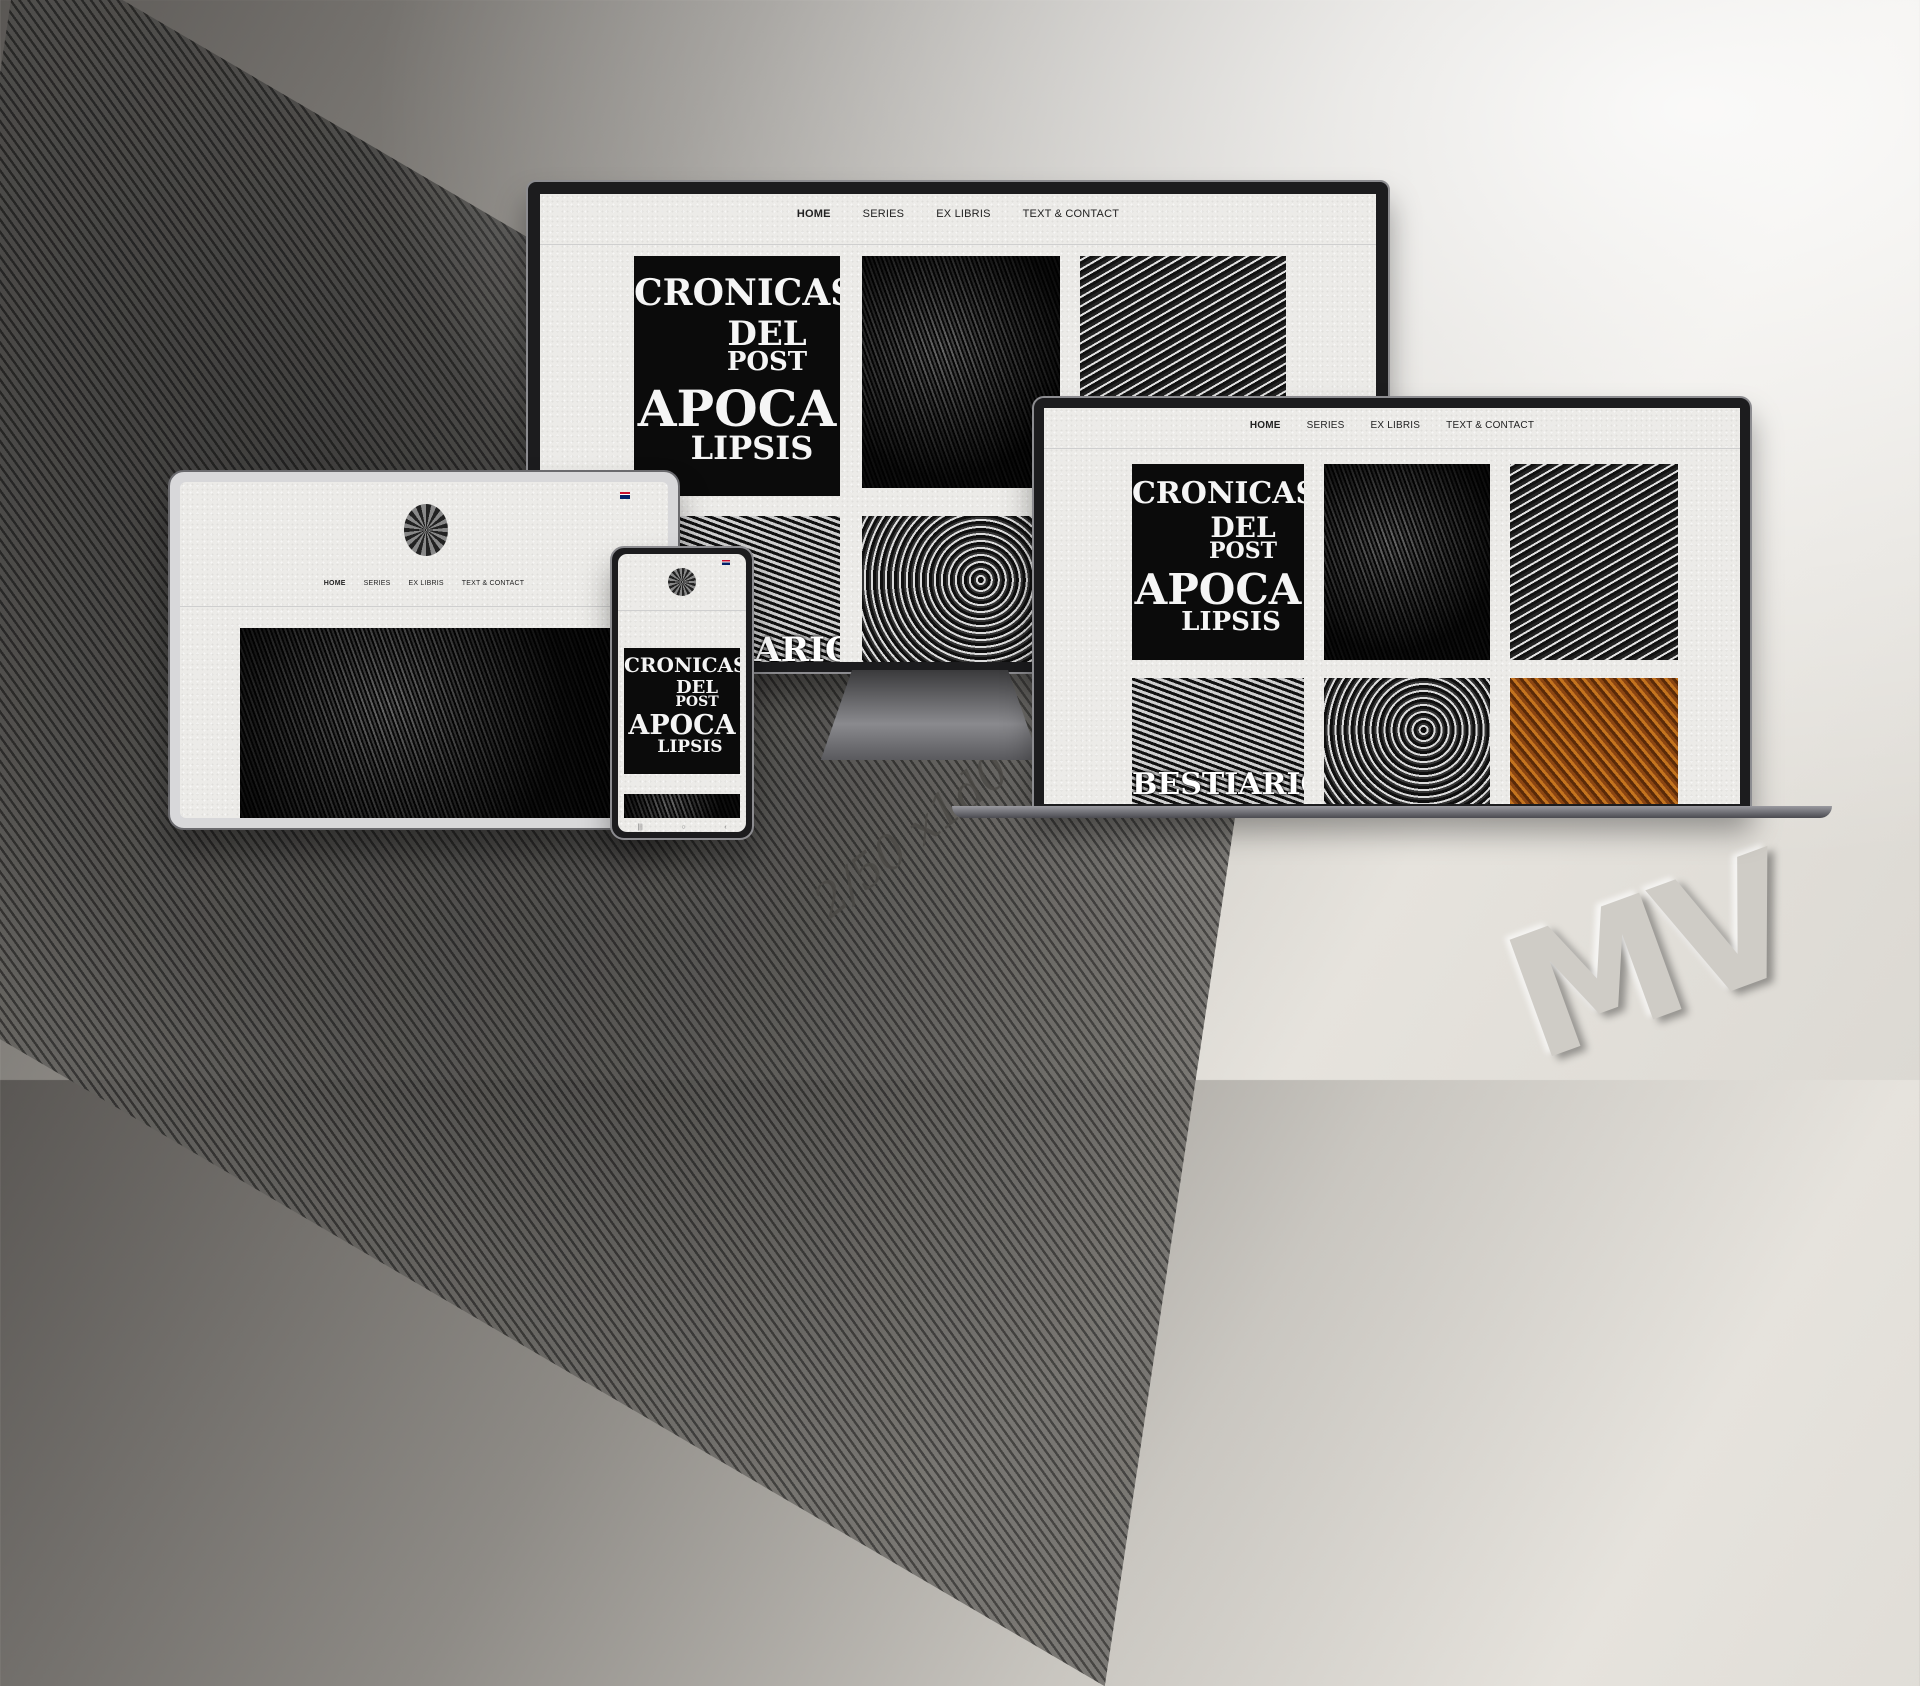  I want to click on tablet: HOME SERIES EX LIBRIS TEXT & CONTACT, so click(424, 650).